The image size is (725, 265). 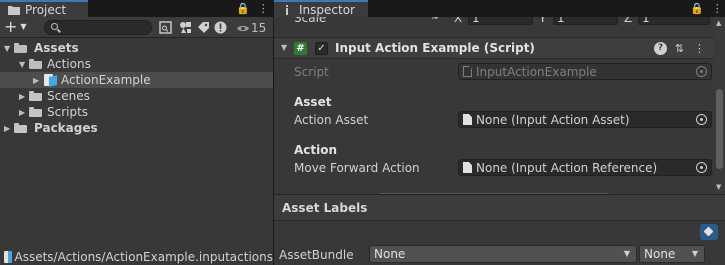 What do you see at coordinates (503, 254) in the screenshot?
I see `assetbundle-dropdown: None ▼` at bounding box center [503, 254].